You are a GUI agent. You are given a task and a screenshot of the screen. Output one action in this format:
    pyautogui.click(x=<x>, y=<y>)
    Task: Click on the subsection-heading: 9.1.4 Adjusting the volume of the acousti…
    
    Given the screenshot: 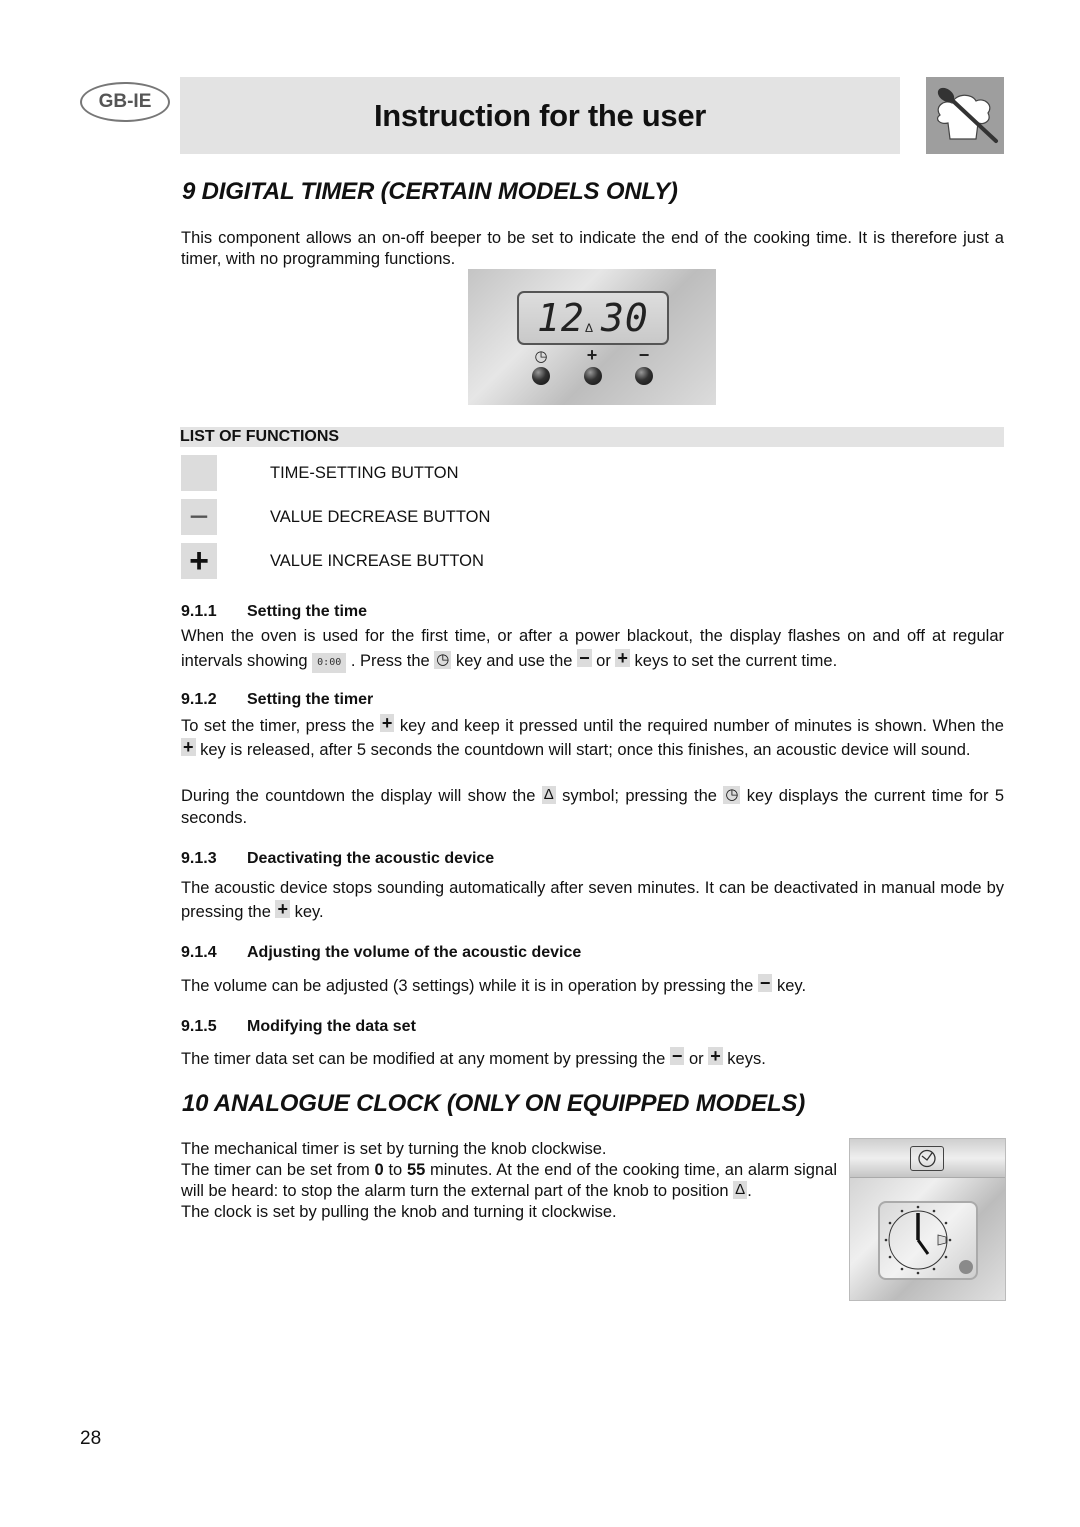 What is the action you would take?
    pyautogui.click(x=381, y=952)
    